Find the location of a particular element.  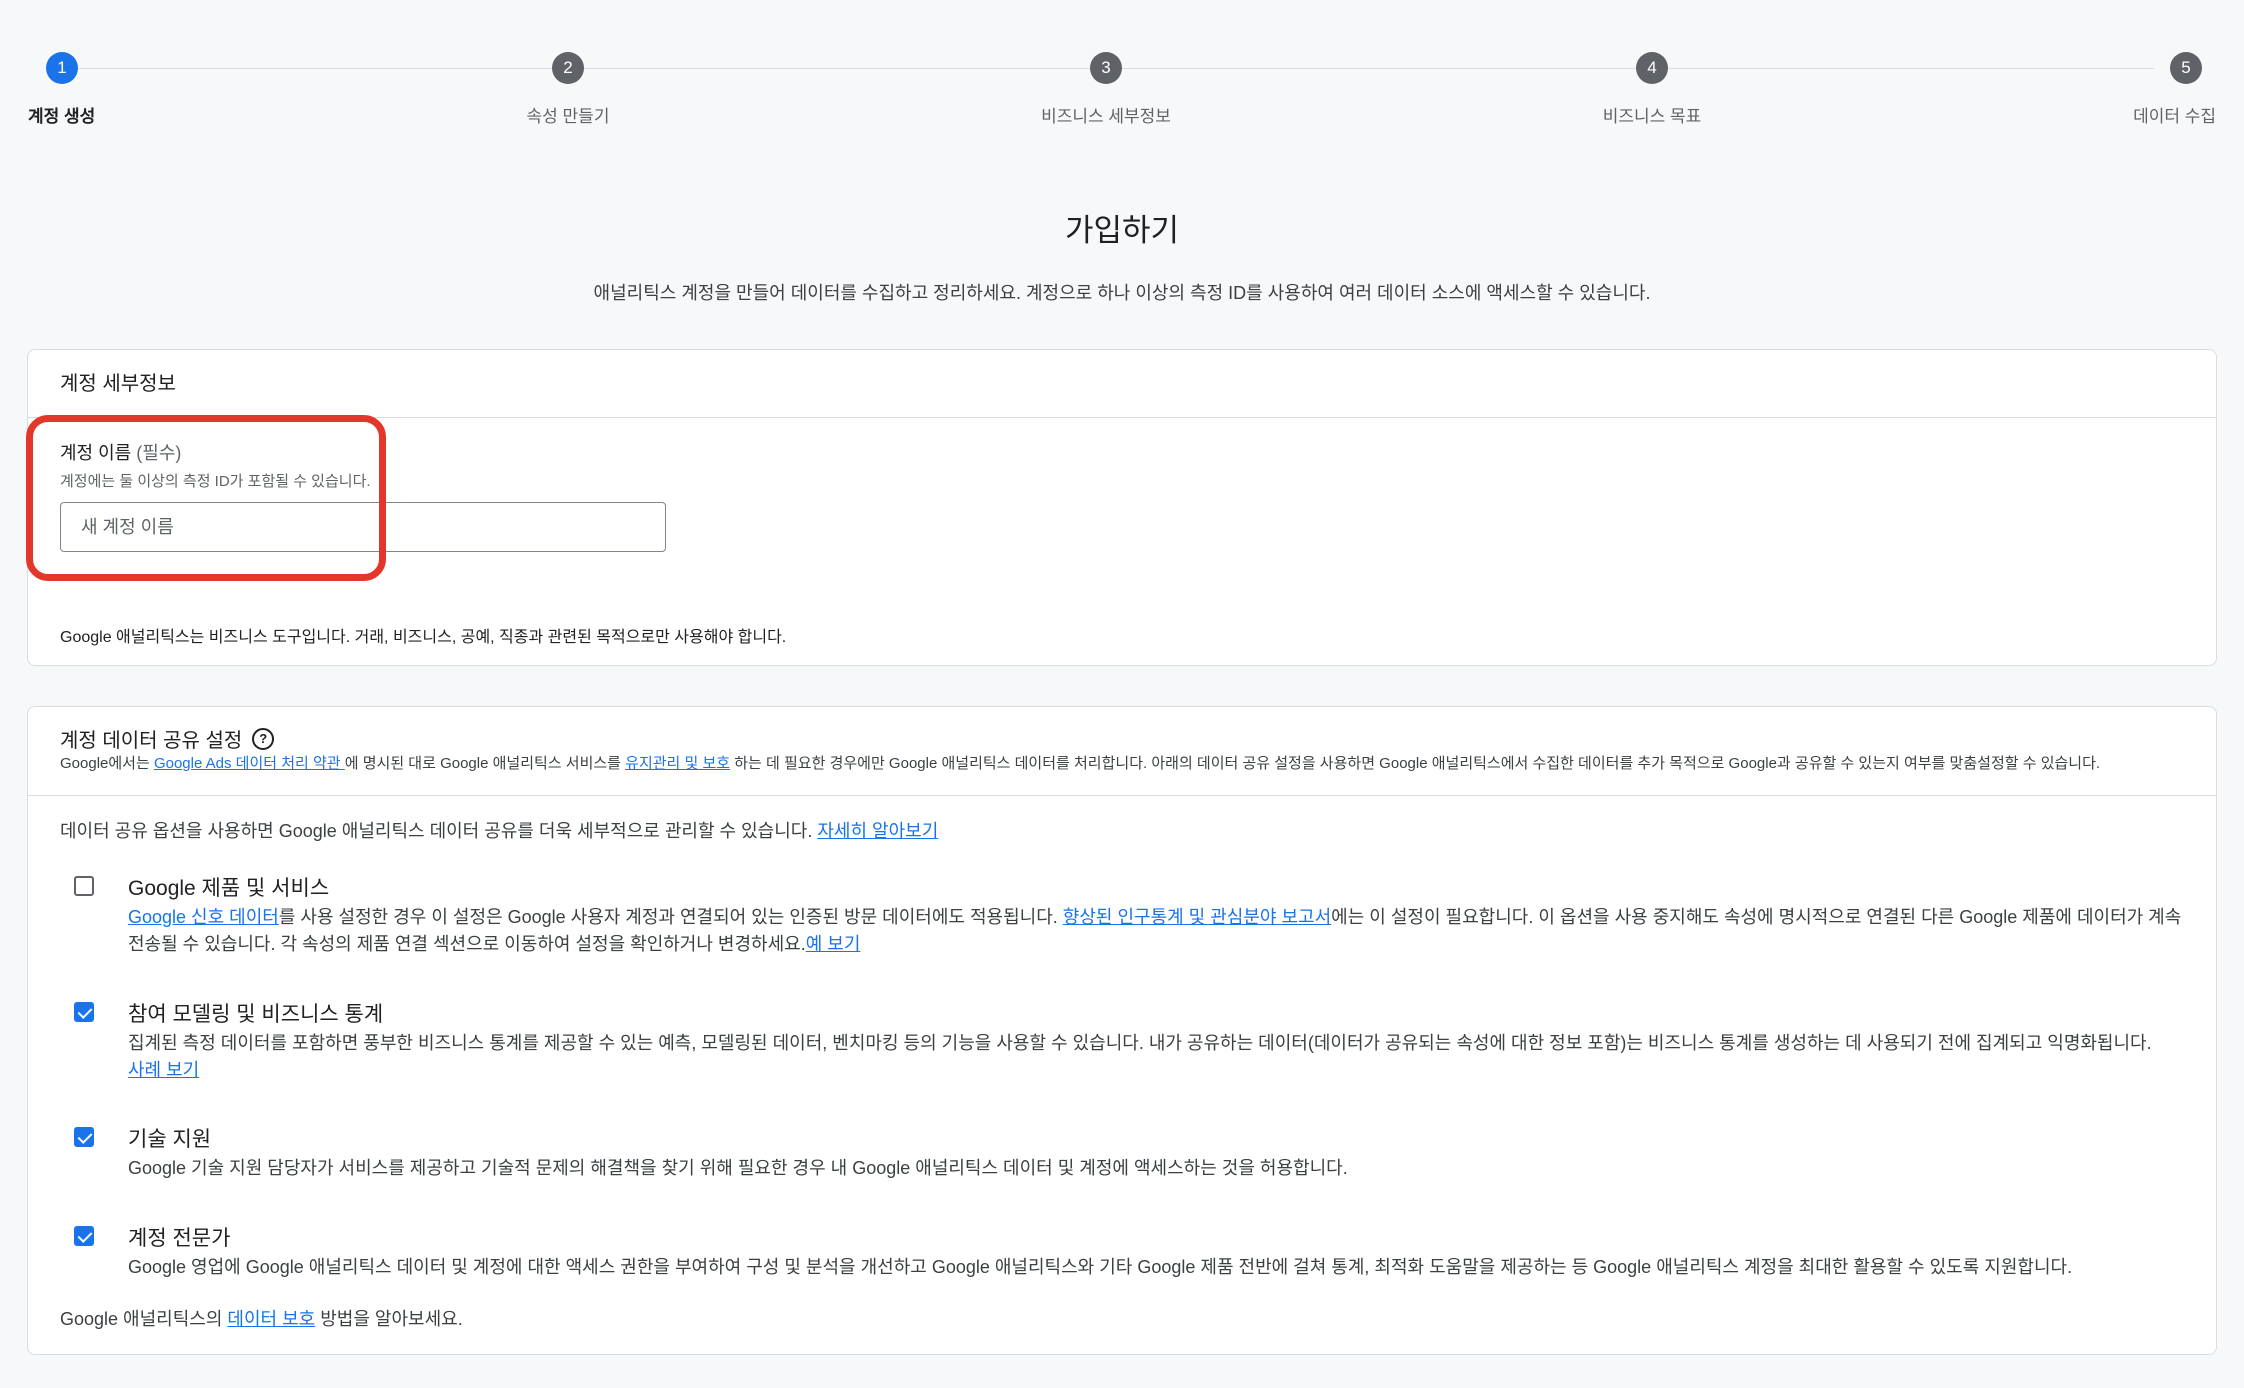

modeling-insights-checkbox is located at coordinates (84, 1012).